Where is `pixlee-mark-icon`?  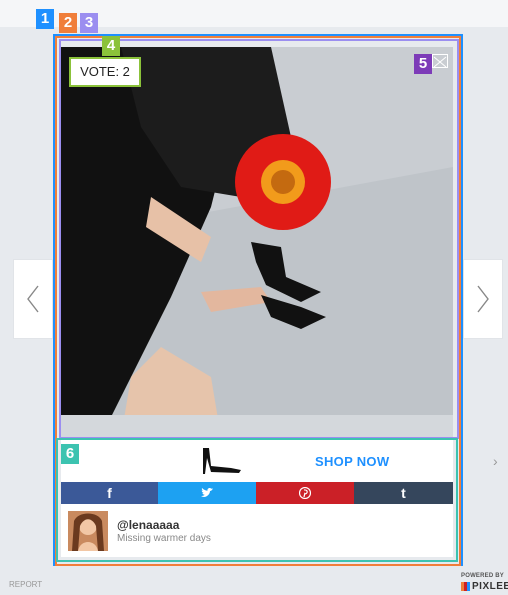 pixlee-mark-icon is located at coordinates (465, 586).